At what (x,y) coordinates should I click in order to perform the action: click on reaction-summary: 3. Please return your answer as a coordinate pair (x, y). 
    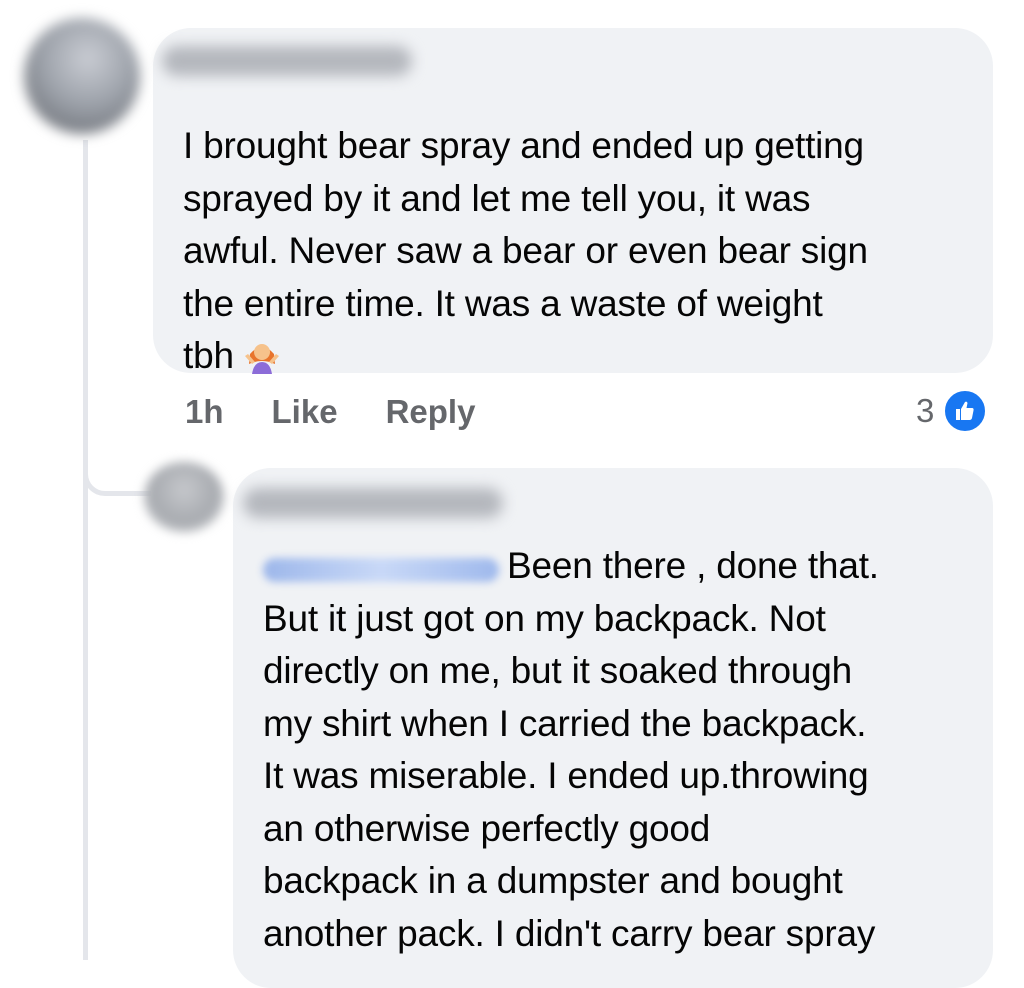
    Looking at the image, I should click on (952, 411).